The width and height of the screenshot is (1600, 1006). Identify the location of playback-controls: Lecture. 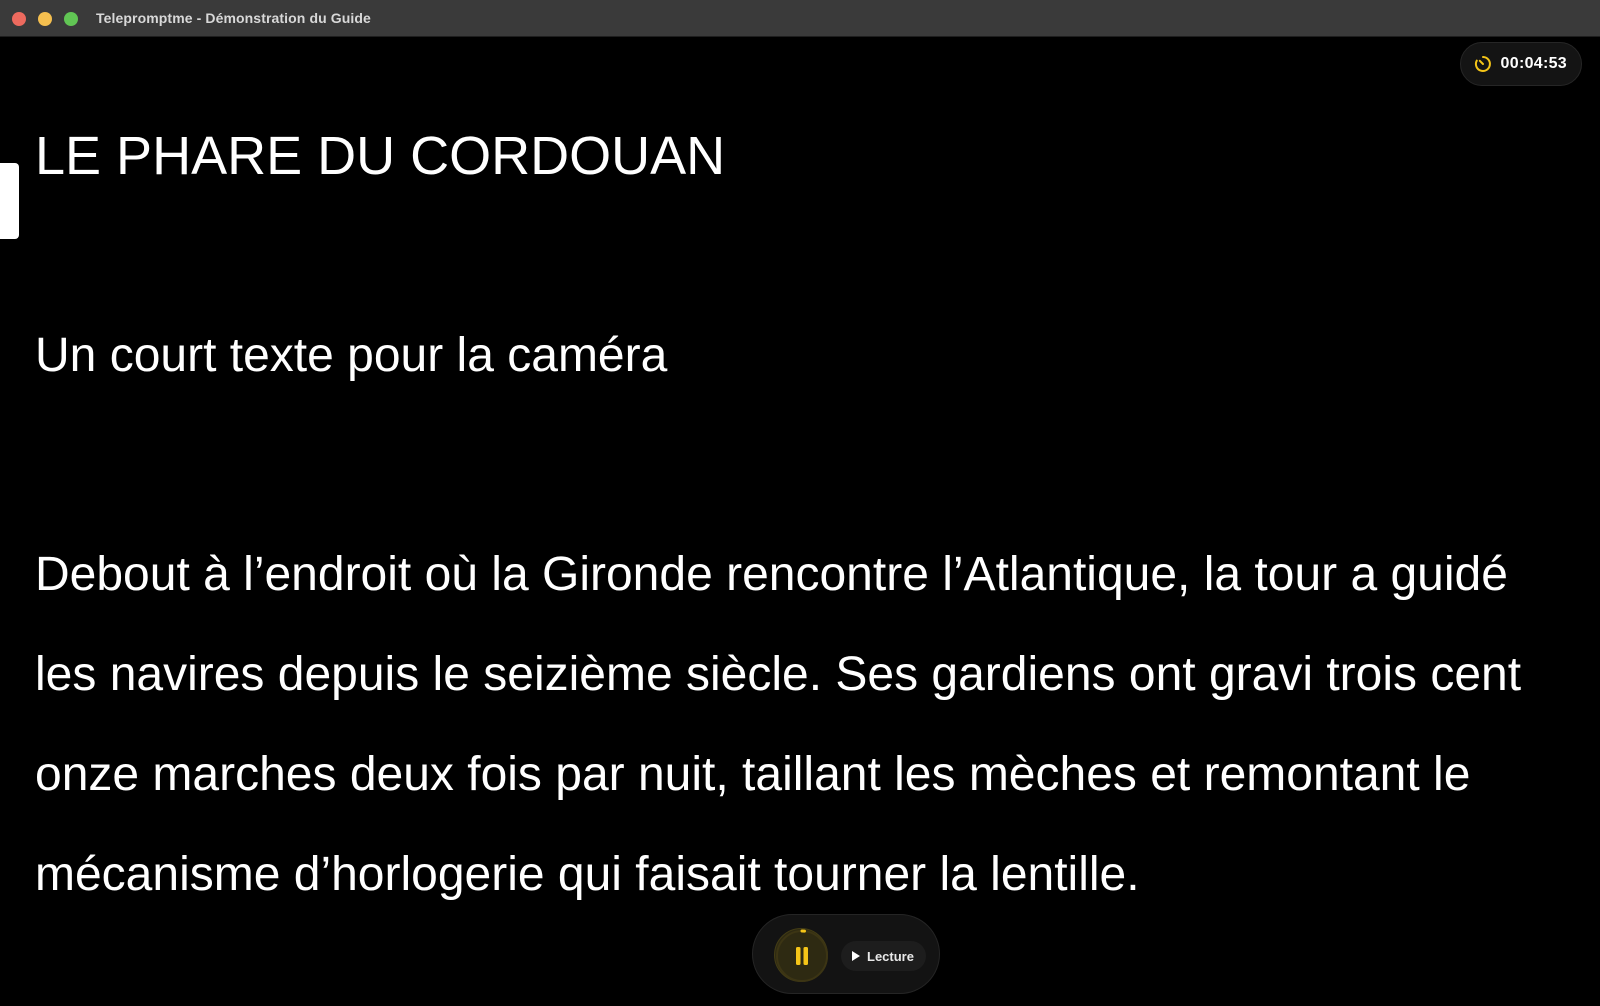
(846, 954).